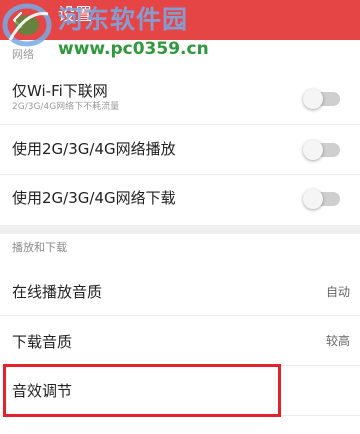 The width and height of the screenshot is (360, 434). Describe the element at coordinates (27, 25) in the screenshot. I see `watermark-logo-icon` at that location.